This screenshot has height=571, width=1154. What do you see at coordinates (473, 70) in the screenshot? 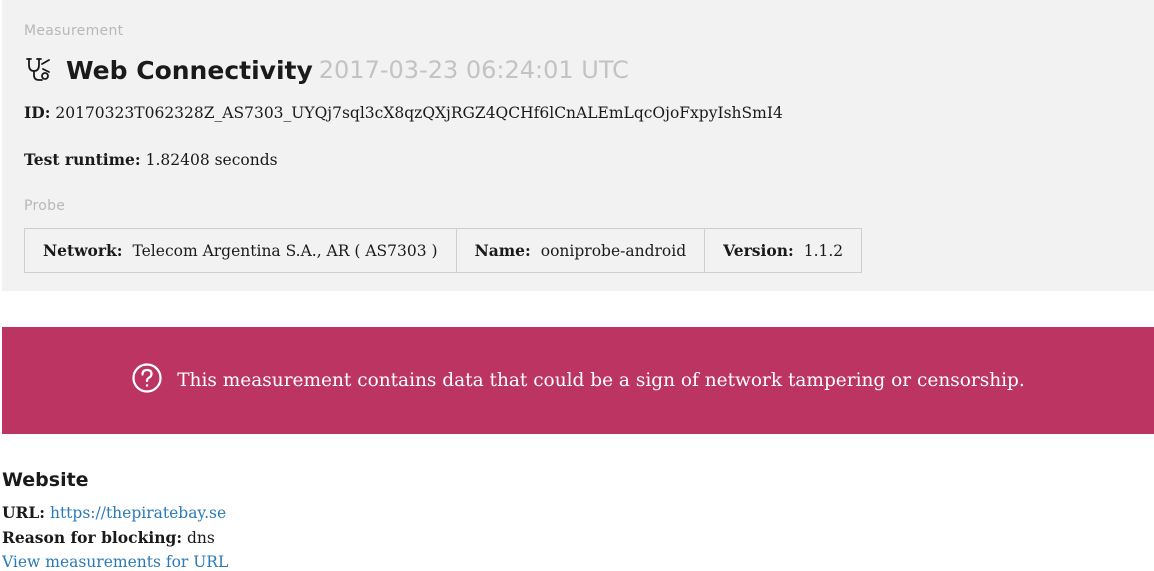
I see `measurement-timestamp: 2017-03-23 06:24:01 UTC` at bounding box center [473, 70].